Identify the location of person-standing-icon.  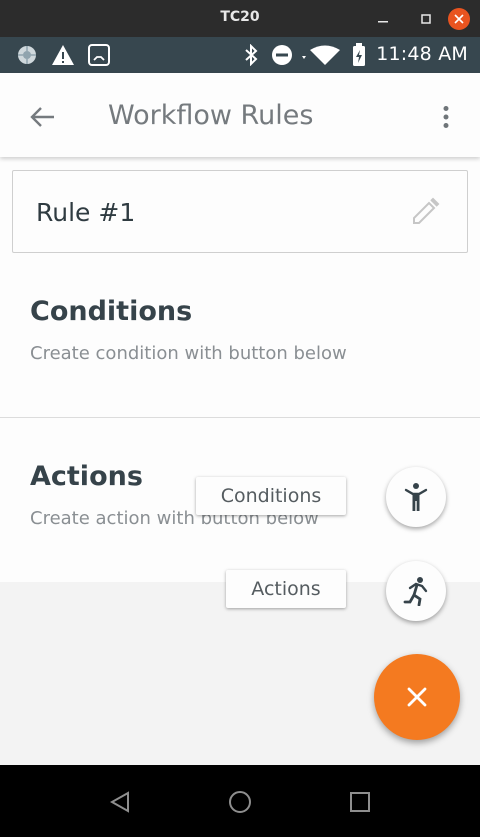
(416, 497).